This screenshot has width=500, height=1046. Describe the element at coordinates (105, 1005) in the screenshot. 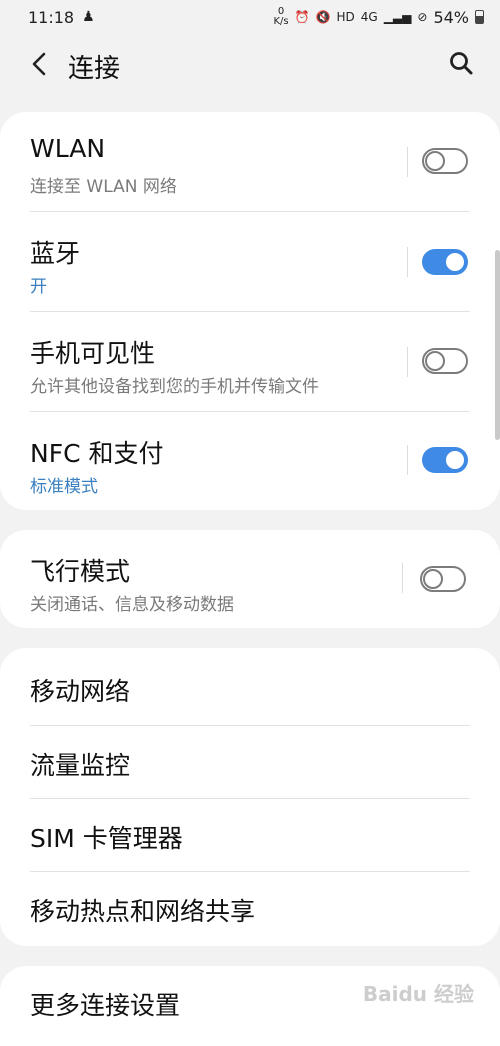

I see `more-connection-settings-label: 更多连接设置` at that location.